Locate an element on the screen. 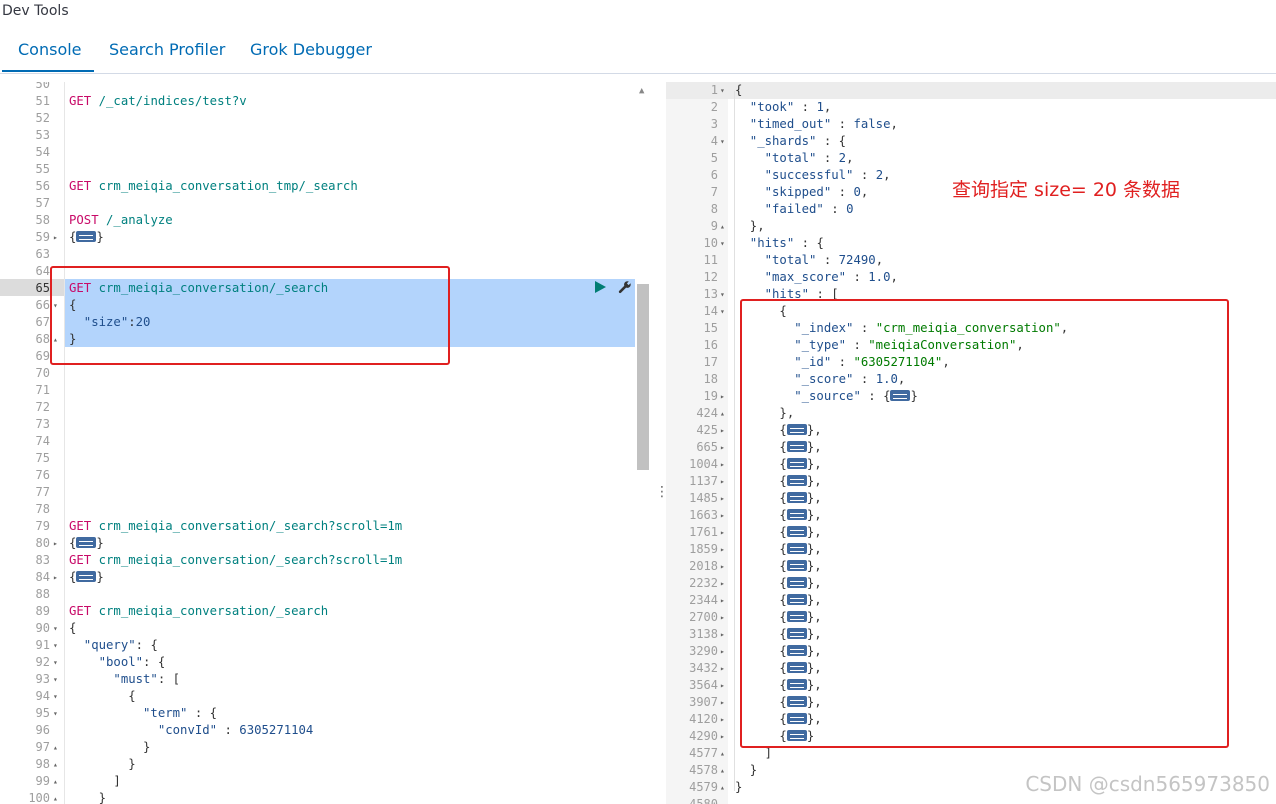 The image size is (1276, 804). editor-line: 95 ▾ "term" : { is located at coordinates (326, 713).